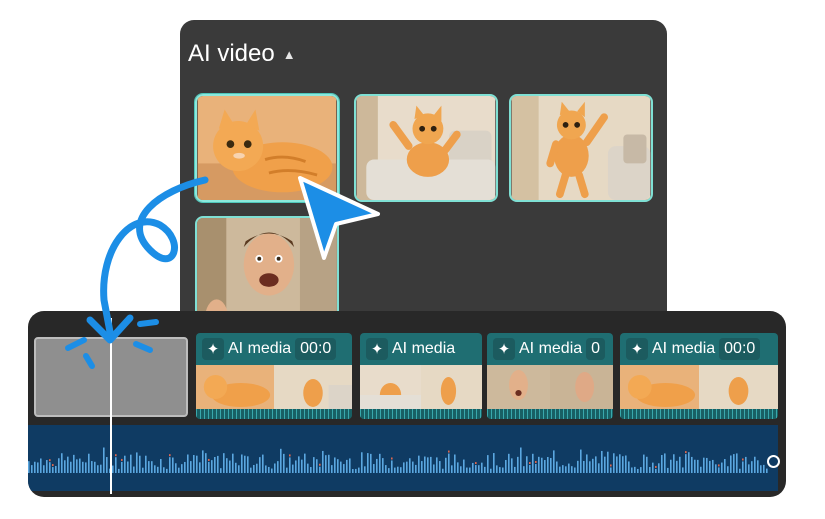 Image resolution: width=825 pixels, height=519 pixels. I want to click on video-thumbnail-cat-lying, so click(267, 148).